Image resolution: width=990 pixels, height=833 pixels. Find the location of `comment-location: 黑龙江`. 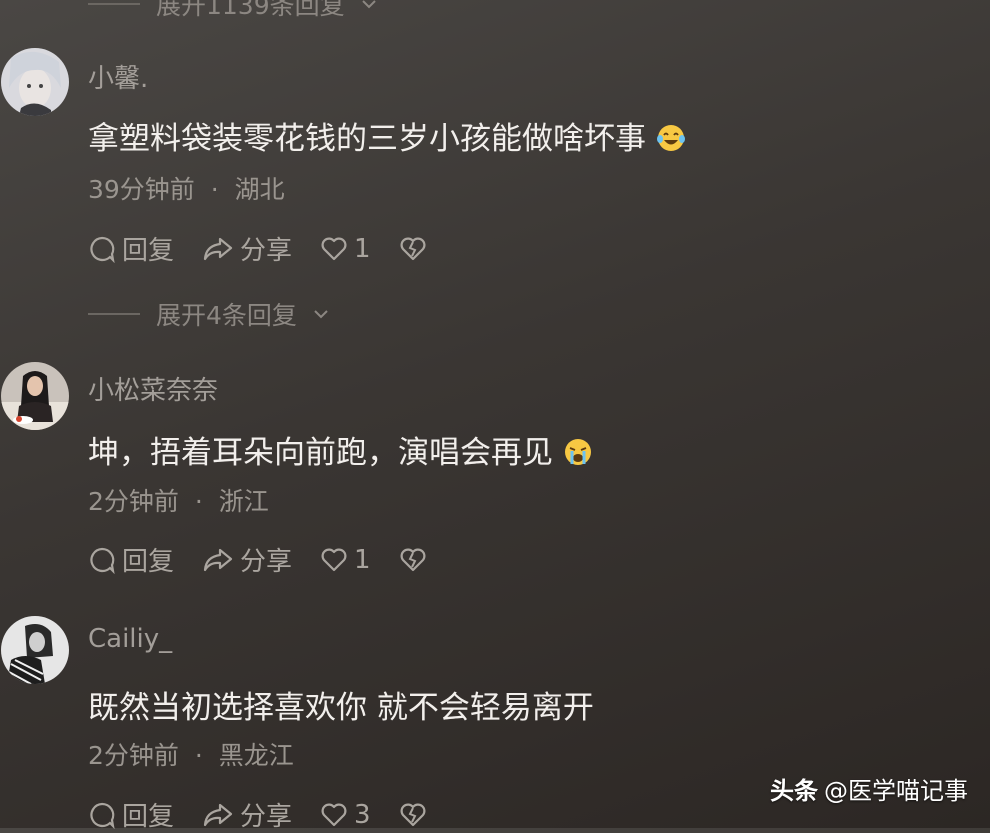

comment-location: 黑龙江 is located at coordinates (256, 755).